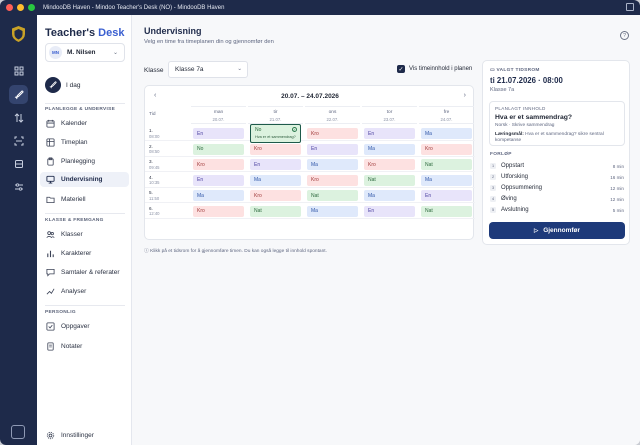 This screenshot has width=640, height=445. I want to click on sync-arrows-icon, so click(18, 117).